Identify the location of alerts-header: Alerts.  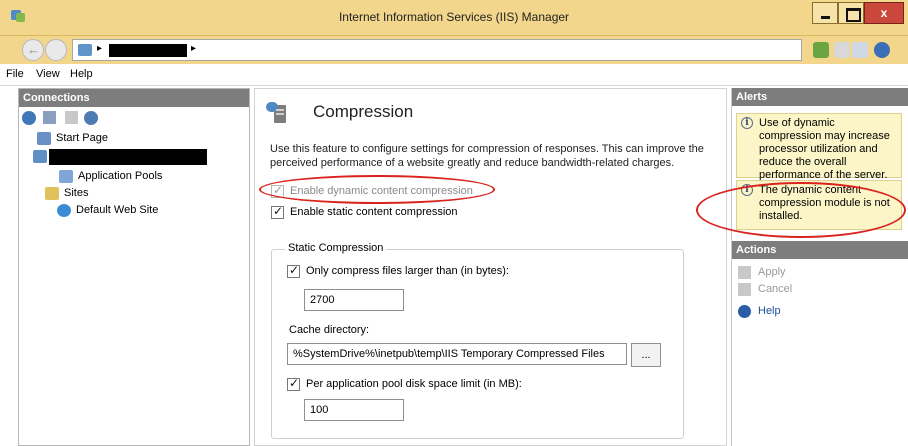
(820, 97).